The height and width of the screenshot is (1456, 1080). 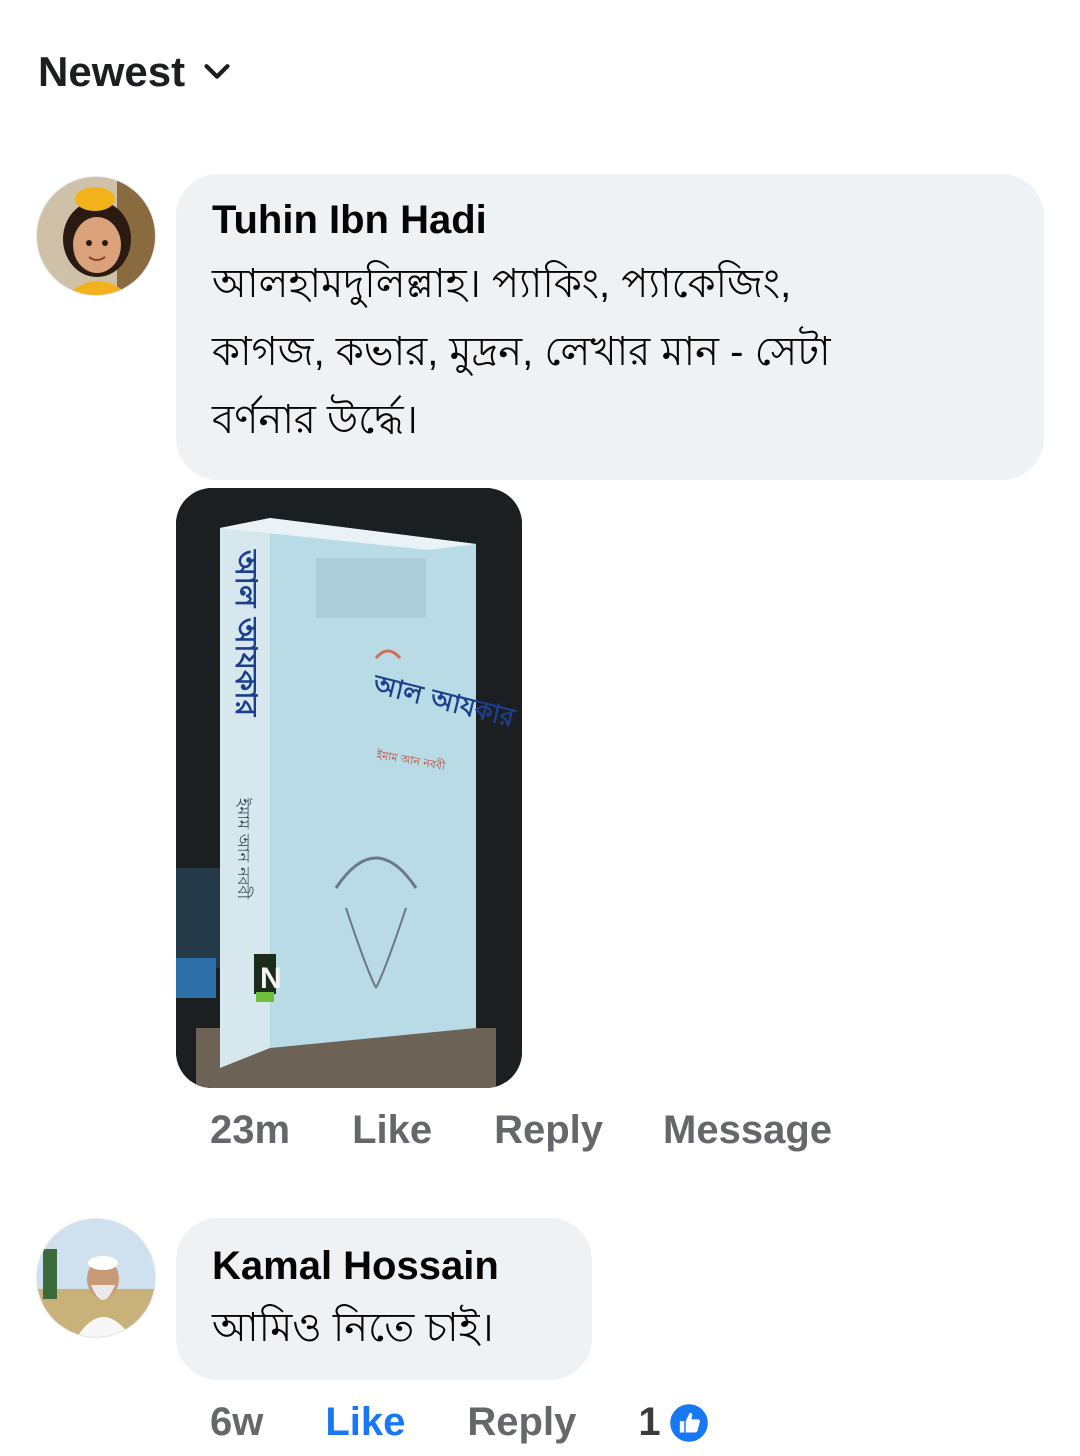 I want to click on sort-label: Newest, so click(x=112, y=71).